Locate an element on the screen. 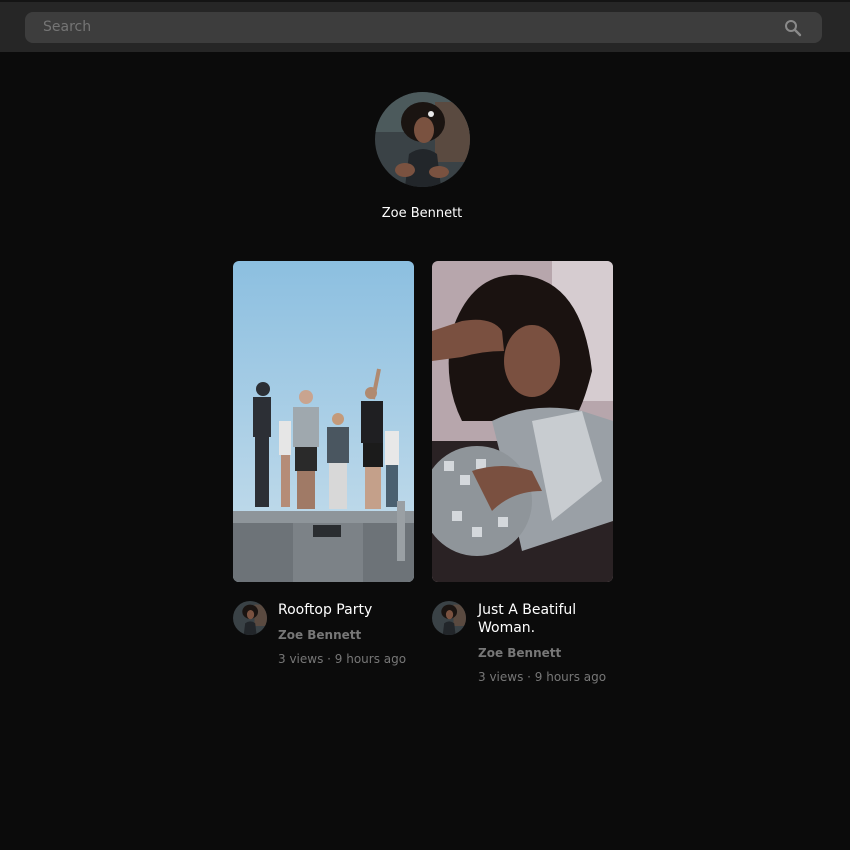  profile-name: Zoe Bennett is located at coordinates (422, 213).